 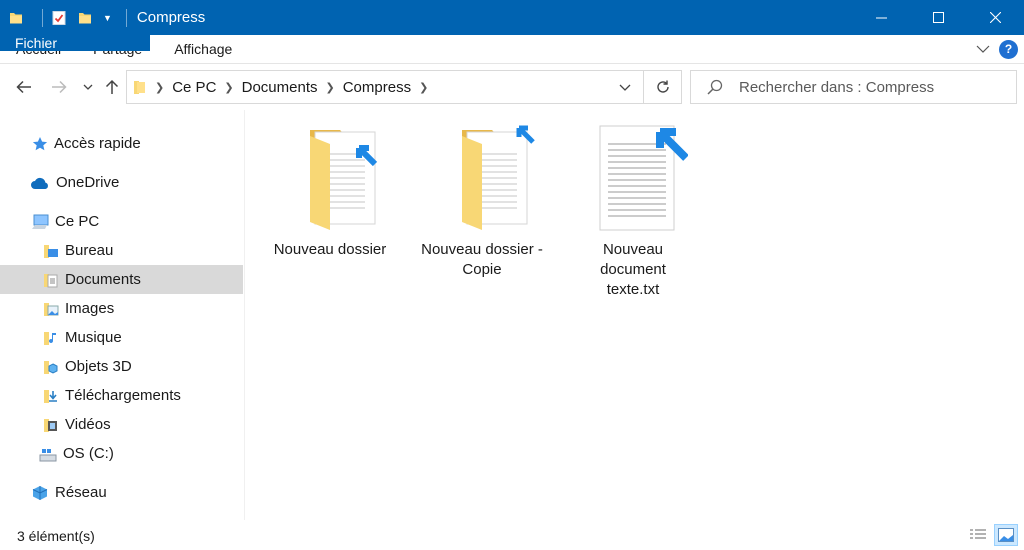 I want to click on music-folder-icon, so click(x=50, y=338).